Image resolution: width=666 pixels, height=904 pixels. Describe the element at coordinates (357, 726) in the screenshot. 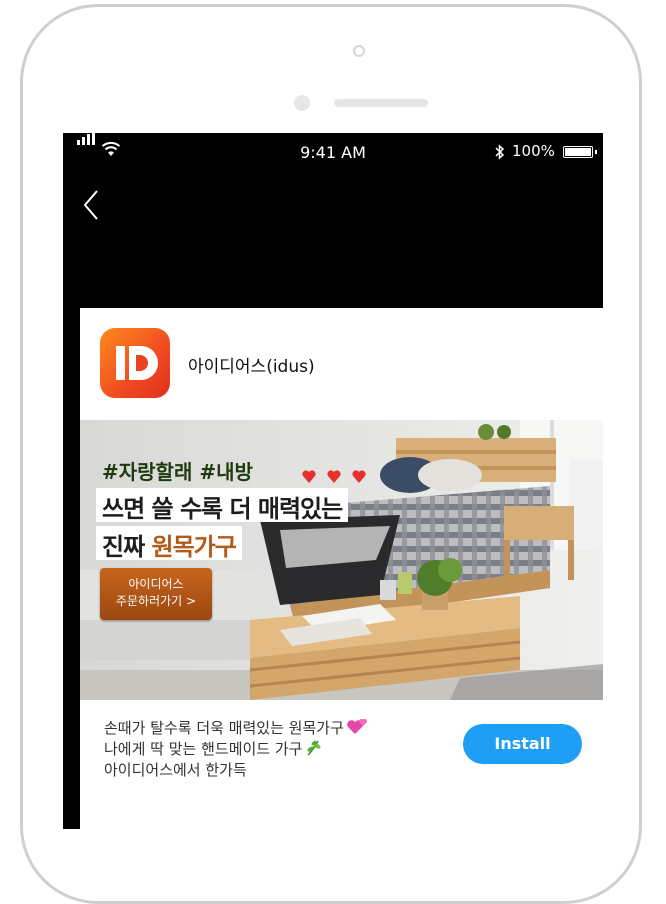

I see `heart-emoji-icon` at that location.